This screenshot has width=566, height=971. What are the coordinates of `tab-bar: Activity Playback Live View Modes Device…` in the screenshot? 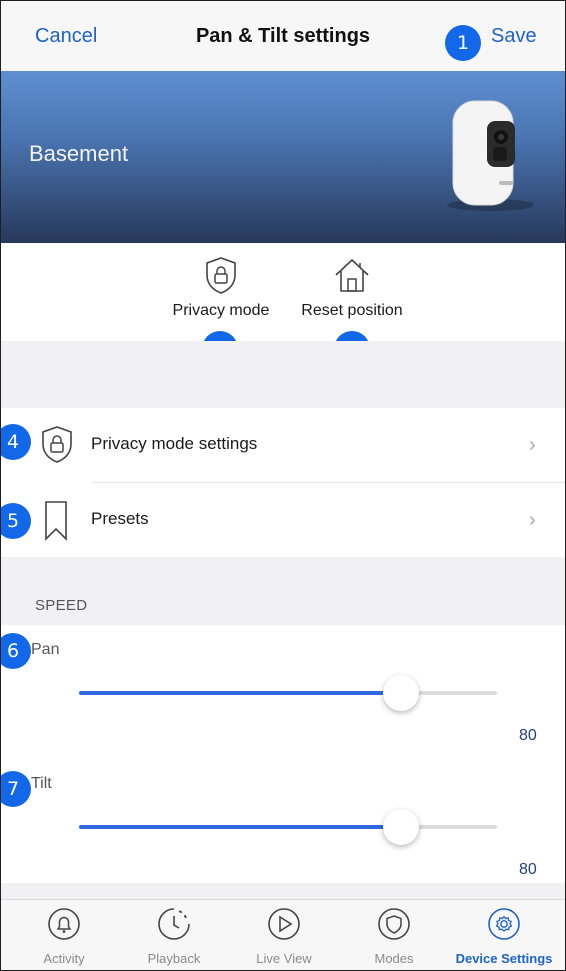 It's located at (283, 934).